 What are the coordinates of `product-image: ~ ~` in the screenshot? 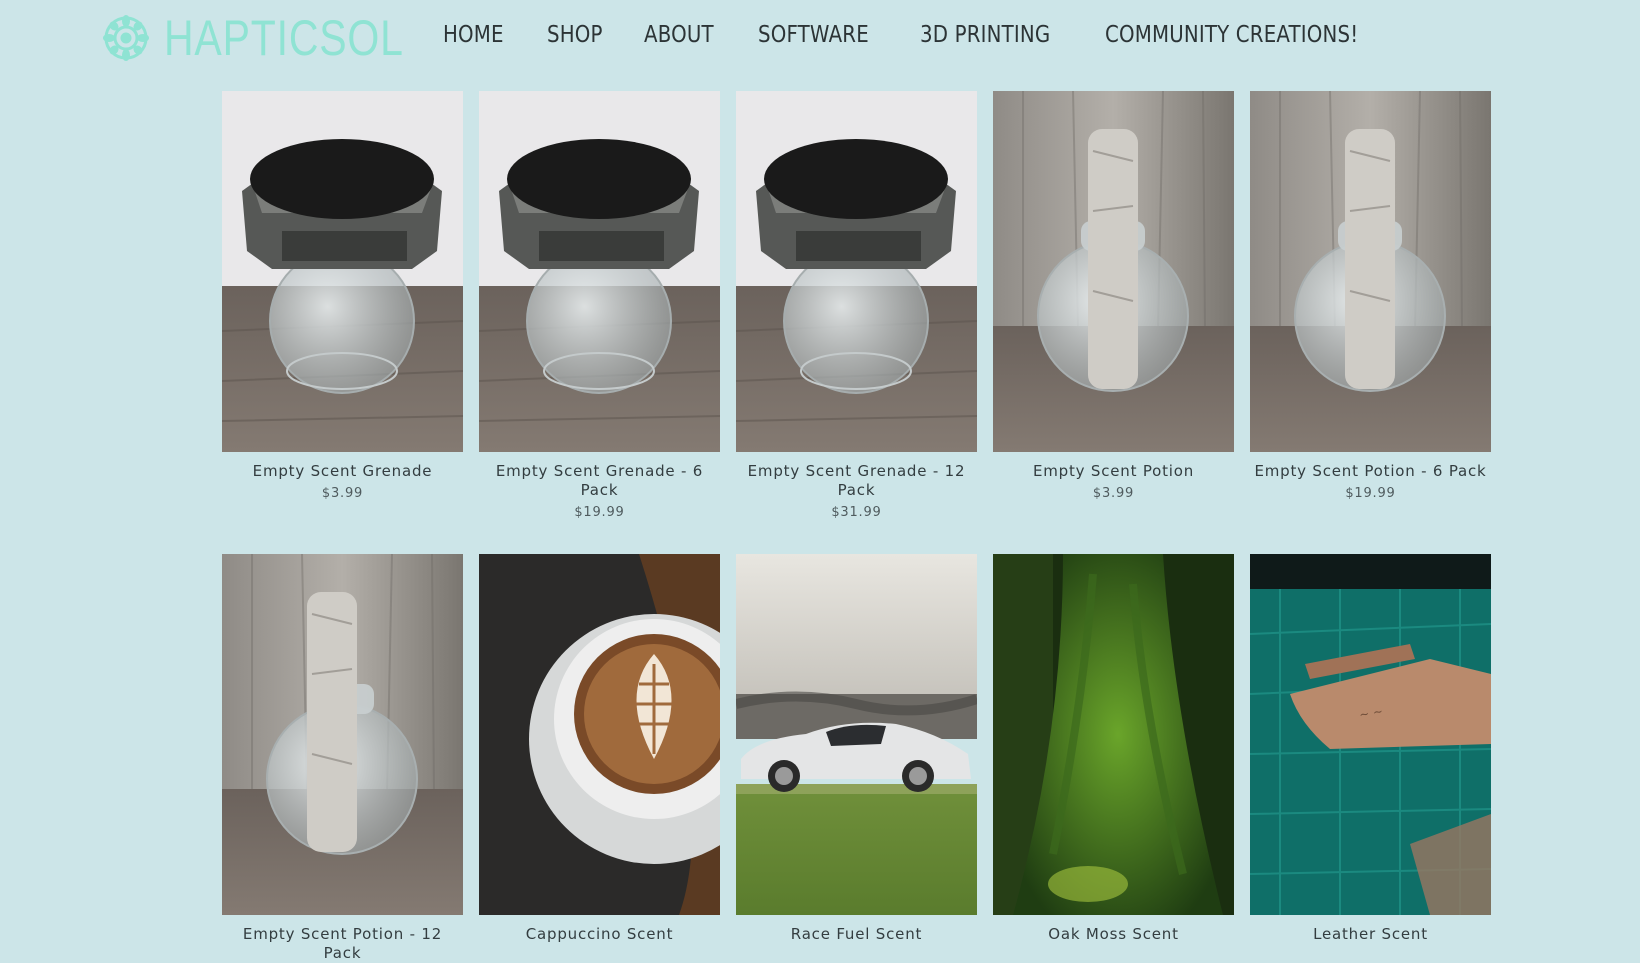 It's located at (1370, 734).